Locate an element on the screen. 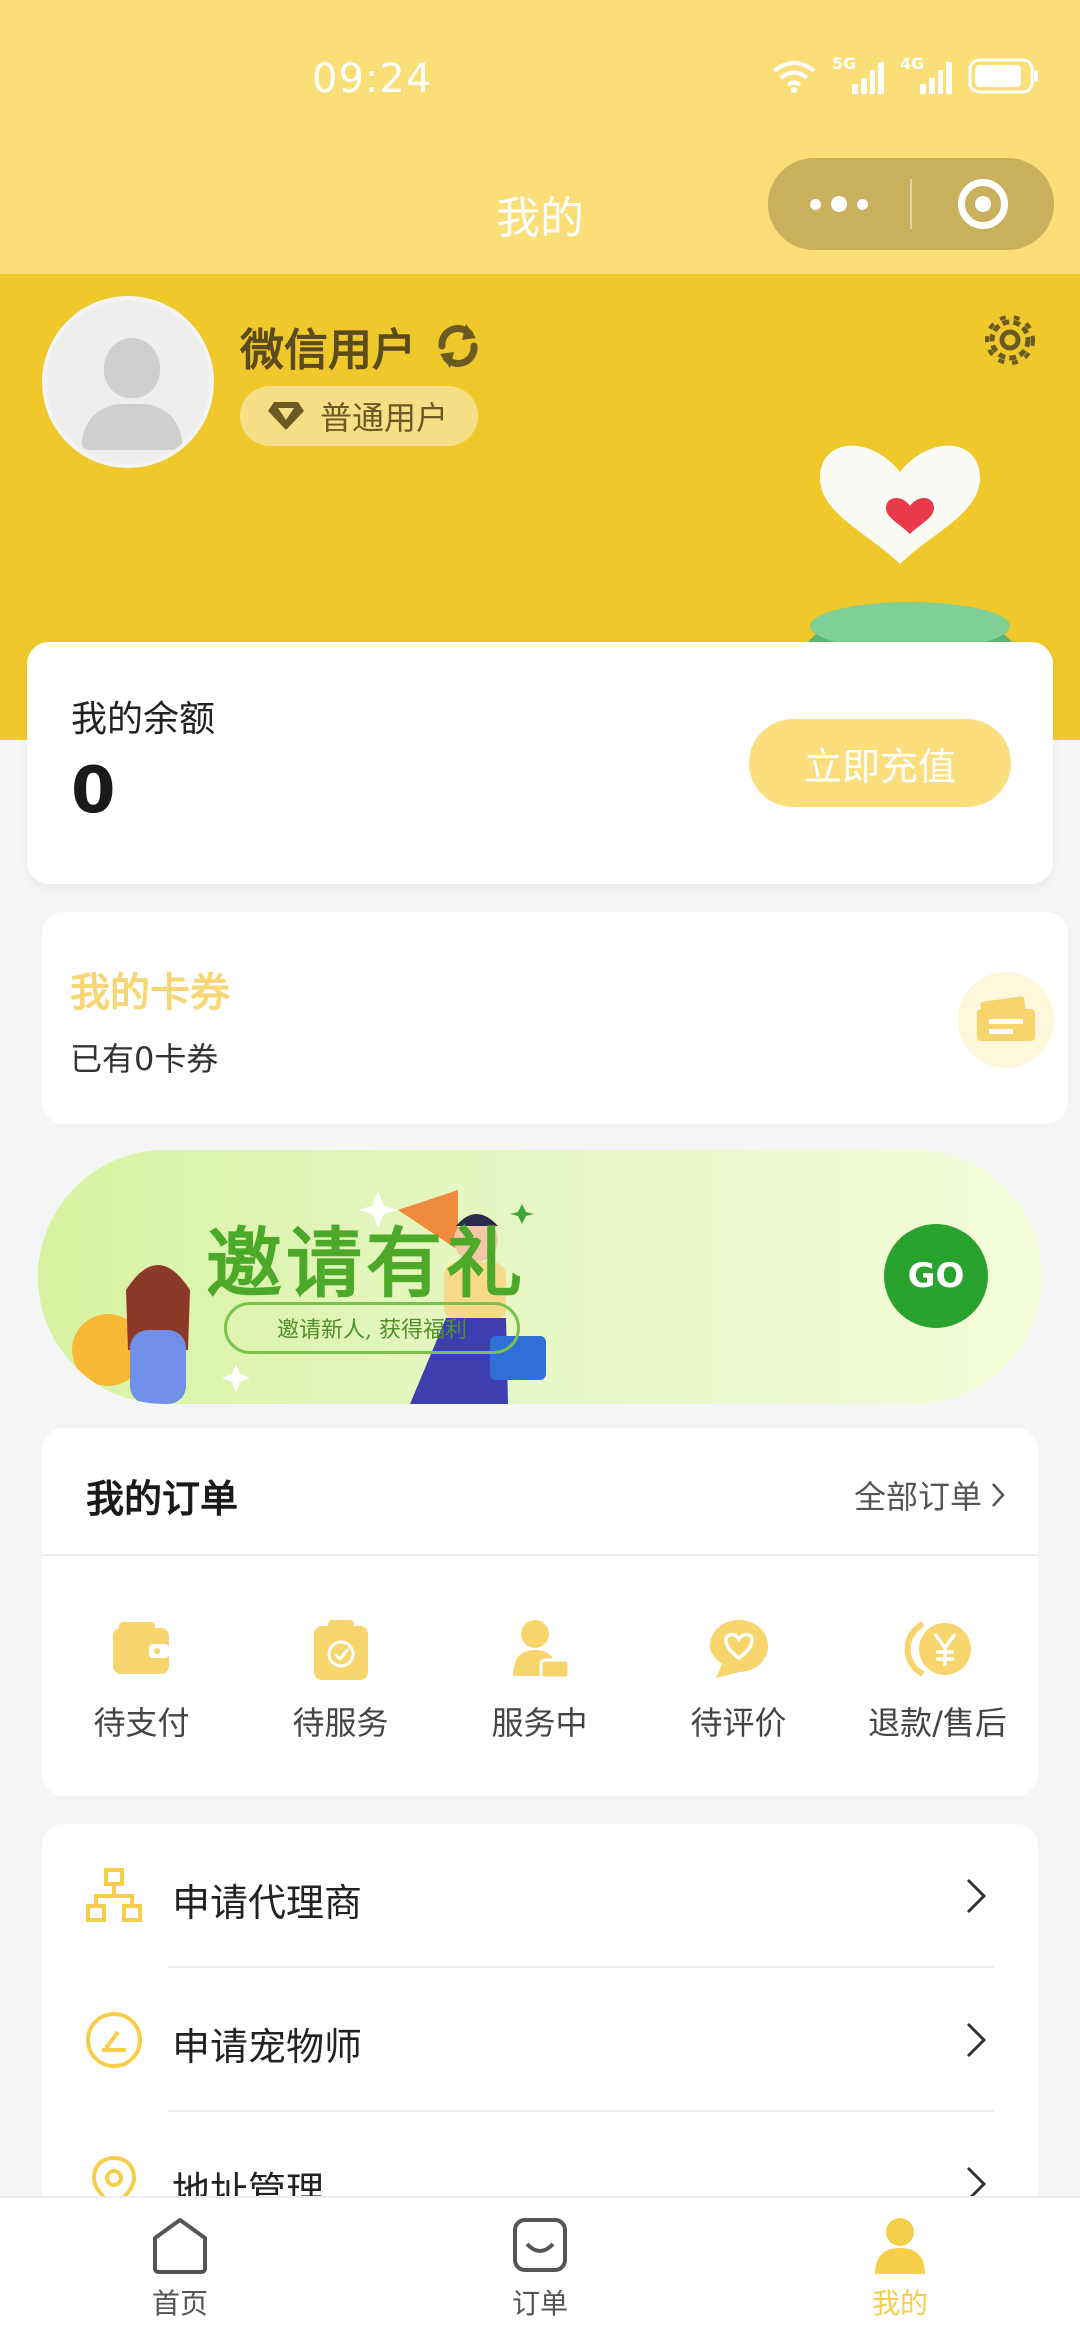  invite-title: 邀请有礼 is located at coordinates (366, 1263).